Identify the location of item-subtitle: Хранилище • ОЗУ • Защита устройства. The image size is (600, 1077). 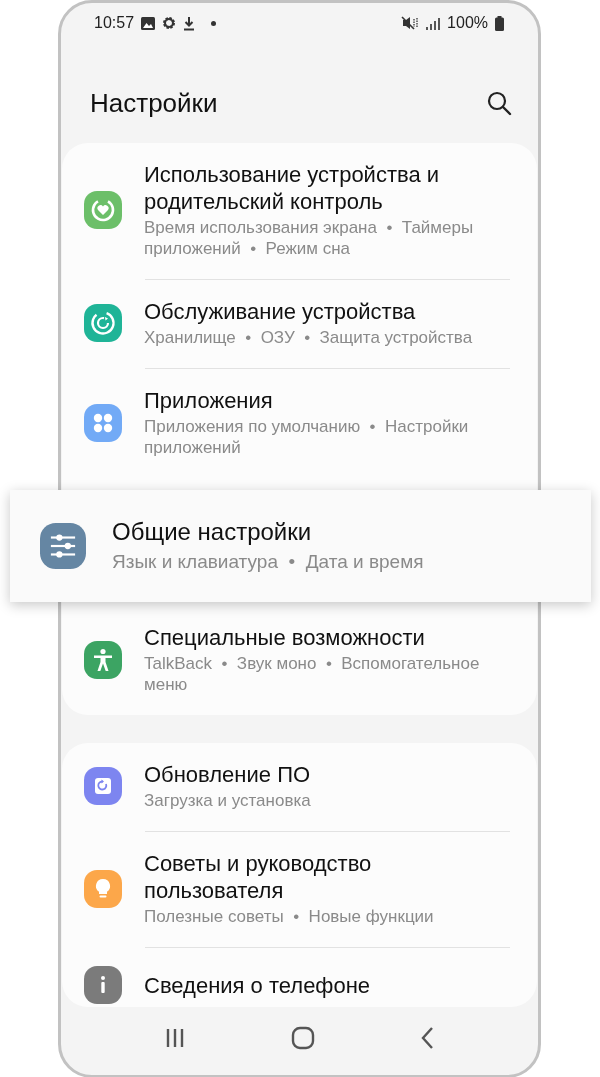
(309, 337).